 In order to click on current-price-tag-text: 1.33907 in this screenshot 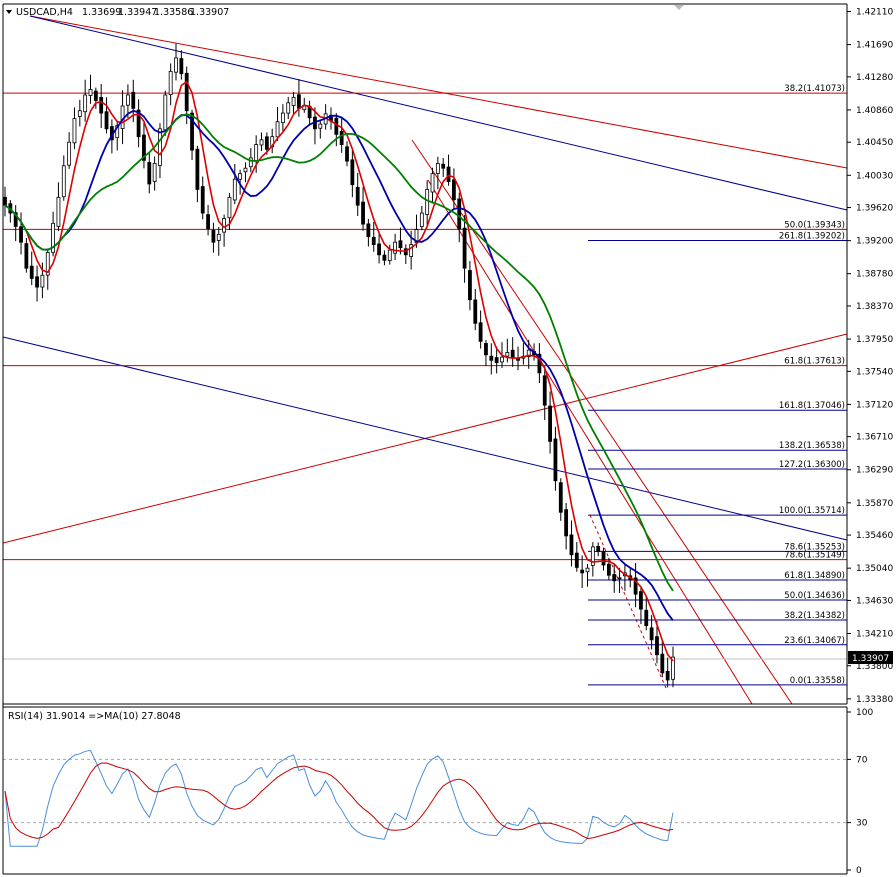, I will do `click(870, 659)`.